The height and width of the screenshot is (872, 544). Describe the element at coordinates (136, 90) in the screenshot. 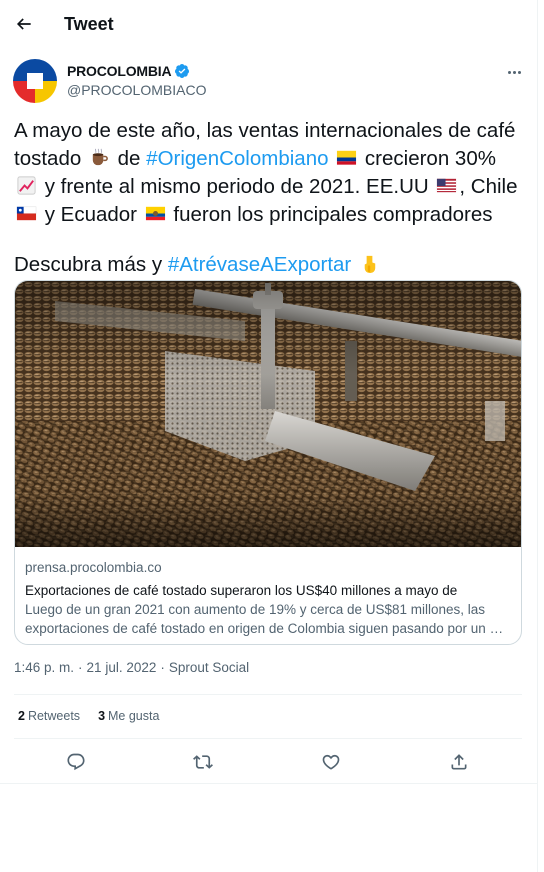

I see `author-handle: @PROCOLOMBIACO` at that location.